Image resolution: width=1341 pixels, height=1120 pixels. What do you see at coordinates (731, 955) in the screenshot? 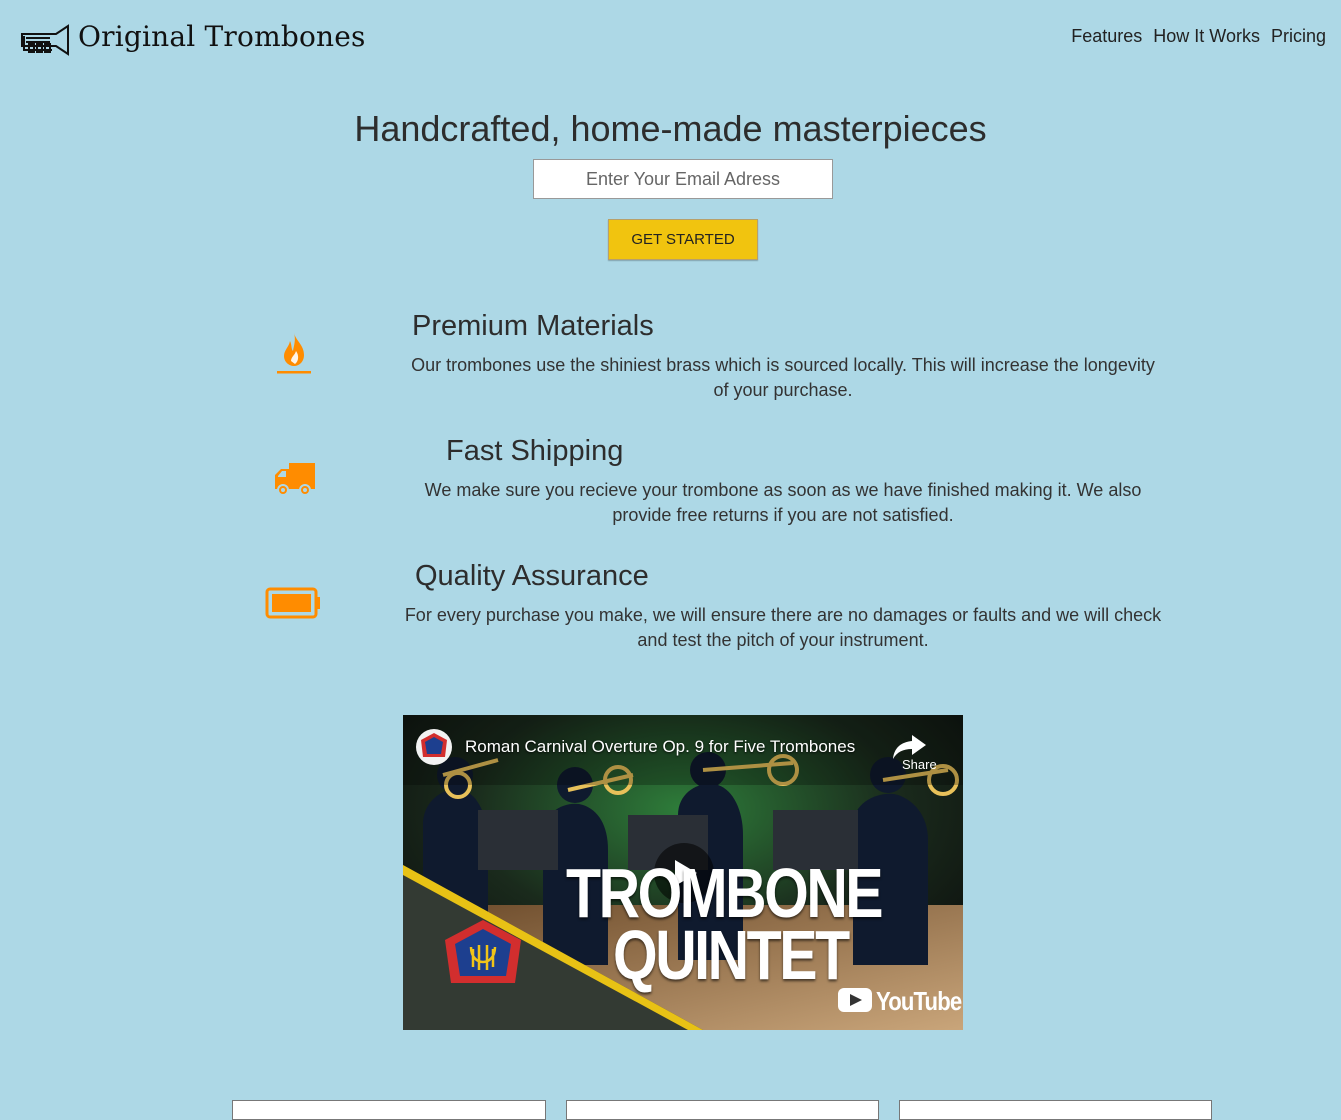
I see `thumbnail-text-line-2: QUINTET` at bounding box center [731, 955].